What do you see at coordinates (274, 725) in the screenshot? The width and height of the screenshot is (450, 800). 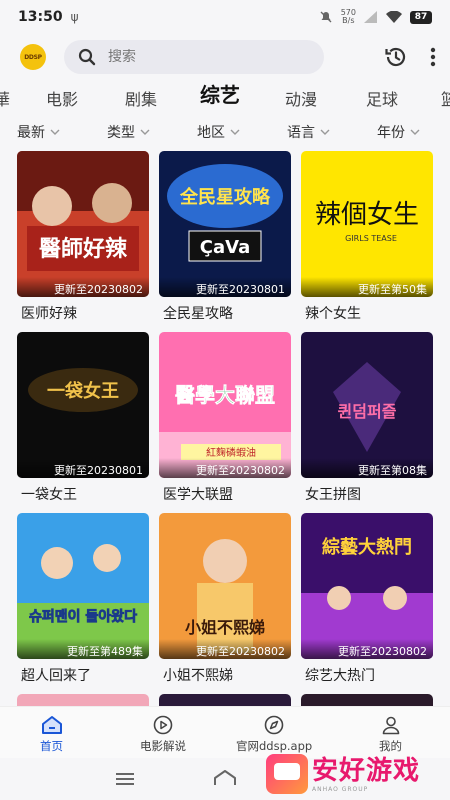 I see `compass-icon` at bounding box center [274, 725].